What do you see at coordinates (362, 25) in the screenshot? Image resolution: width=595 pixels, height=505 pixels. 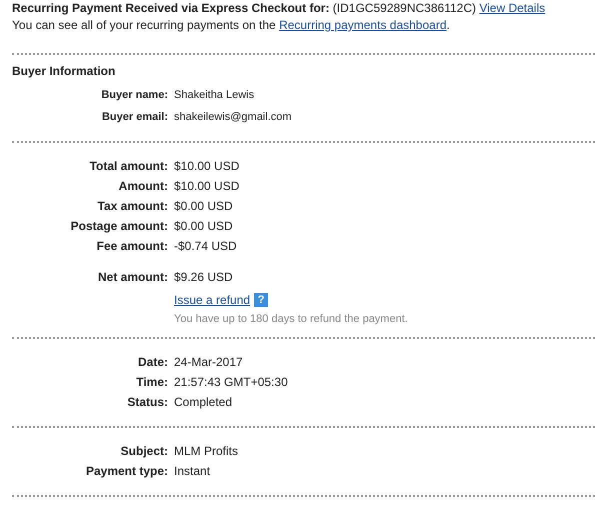 I see `dashboard-link: Recurring payments dashboard` at bounding box center [362, 25].